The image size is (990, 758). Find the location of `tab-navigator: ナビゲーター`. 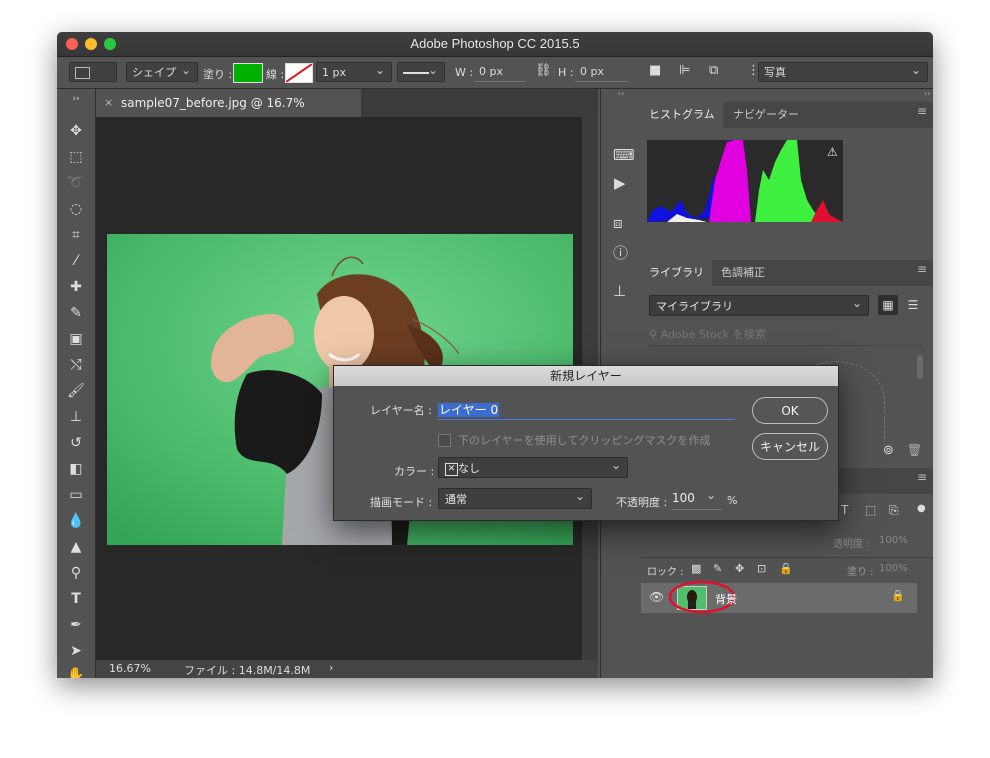

tab-navigator: ナビゲーター is located at coordinates (766, 115).